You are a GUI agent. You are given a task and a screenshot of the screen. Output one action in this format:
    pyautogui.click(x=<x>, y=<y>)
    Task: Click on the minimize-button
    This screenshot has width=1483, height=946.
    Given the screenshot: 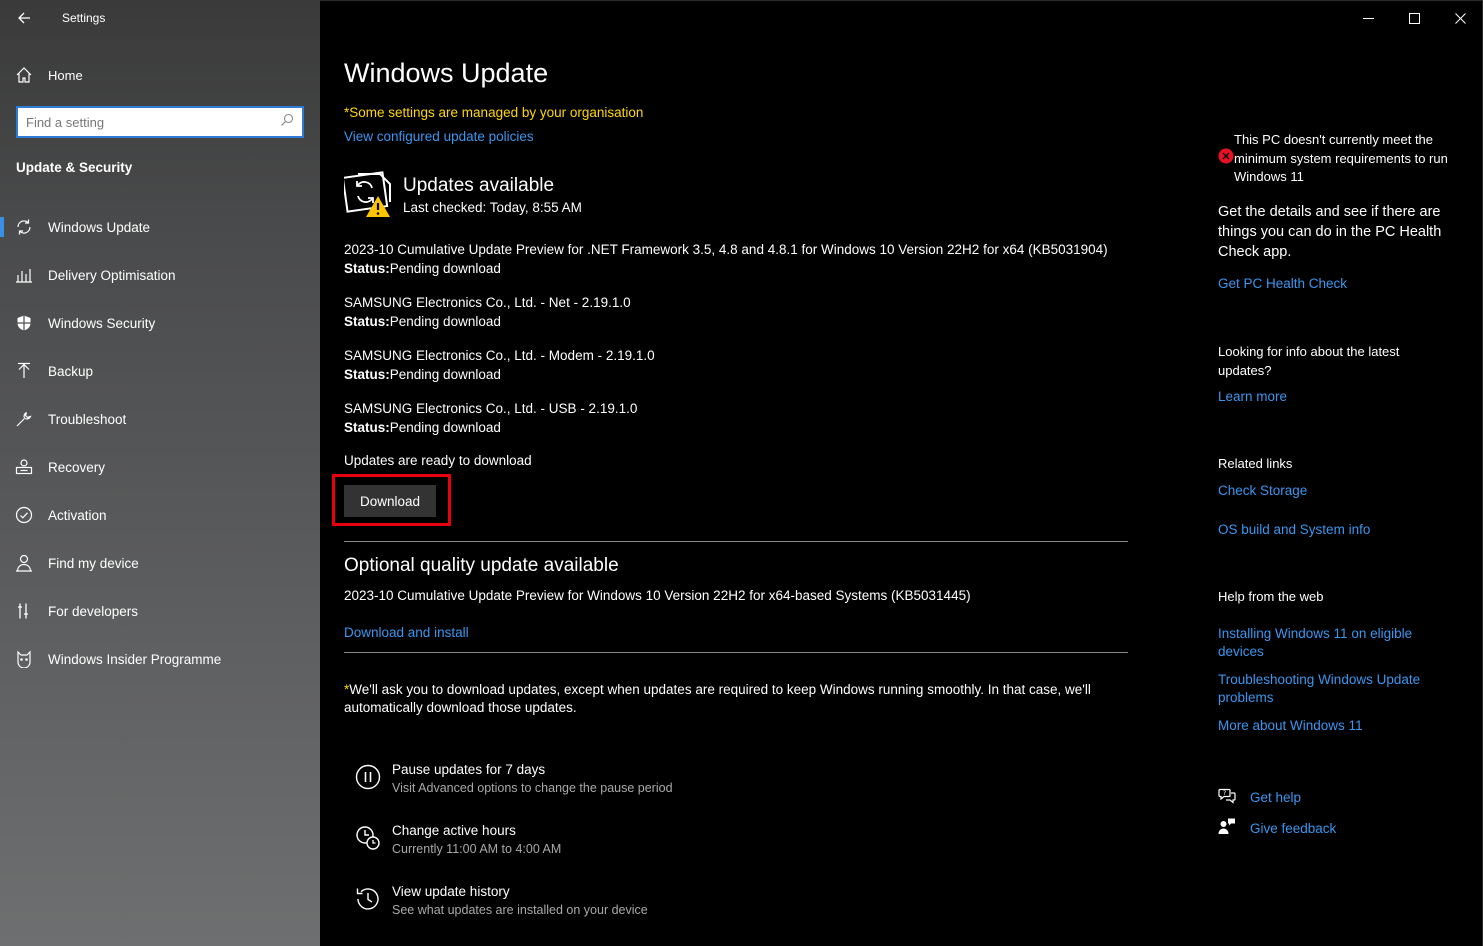 What is the action you would take?
    pyautogui.click(x=1368, y=18)
    